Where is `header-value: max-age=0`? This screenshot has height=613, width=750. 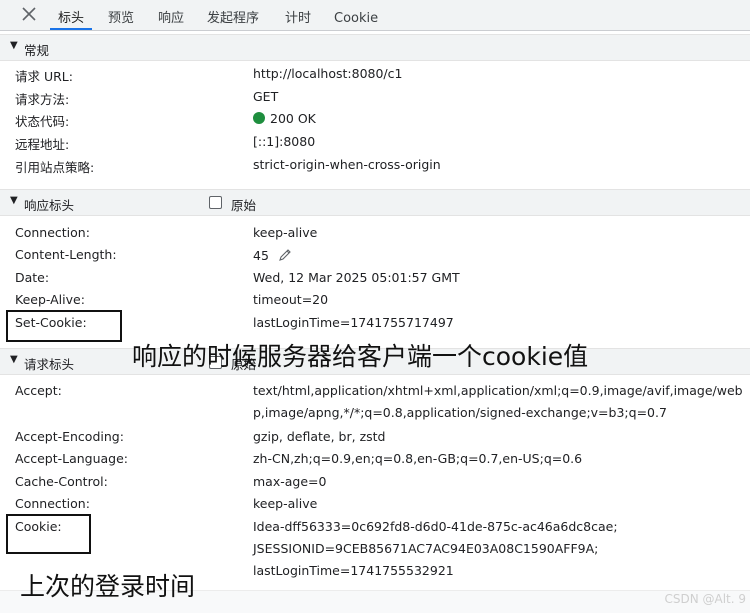 header-value: max-age=0 is located at coordinates (289, 481).